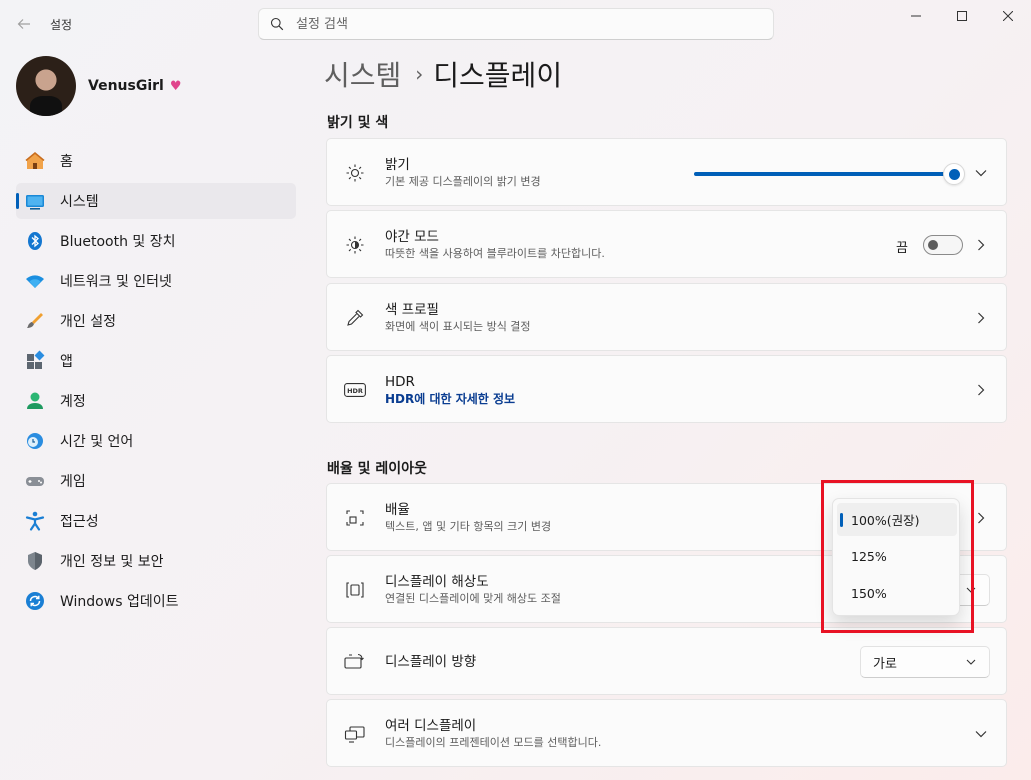 The width and height of the screenshot is (1031, 780). Describe the element at coordinates (35, 241) in the screenshot. I see `bluetooth-icon` at that location.